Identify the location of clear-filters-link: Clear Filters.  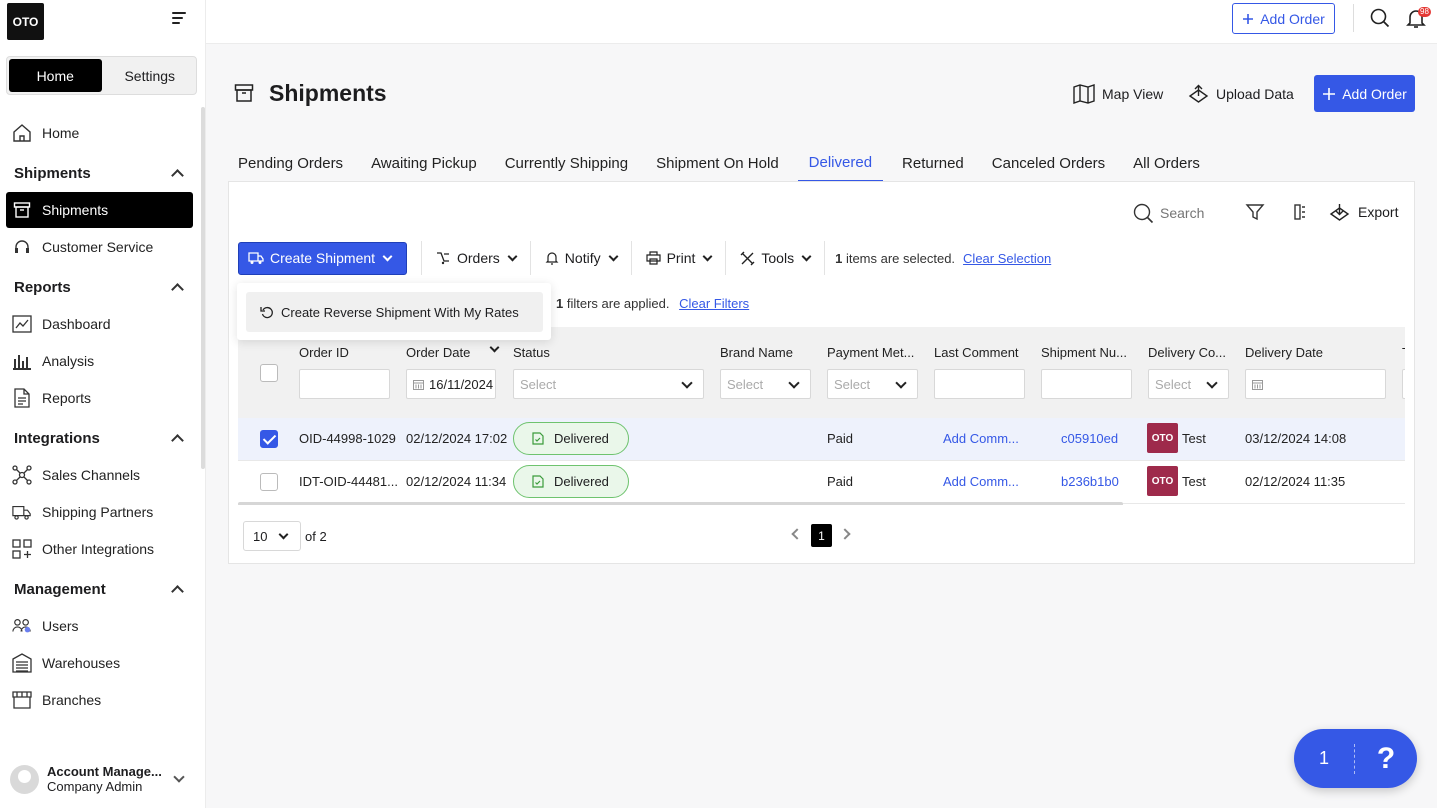
(714, 303).